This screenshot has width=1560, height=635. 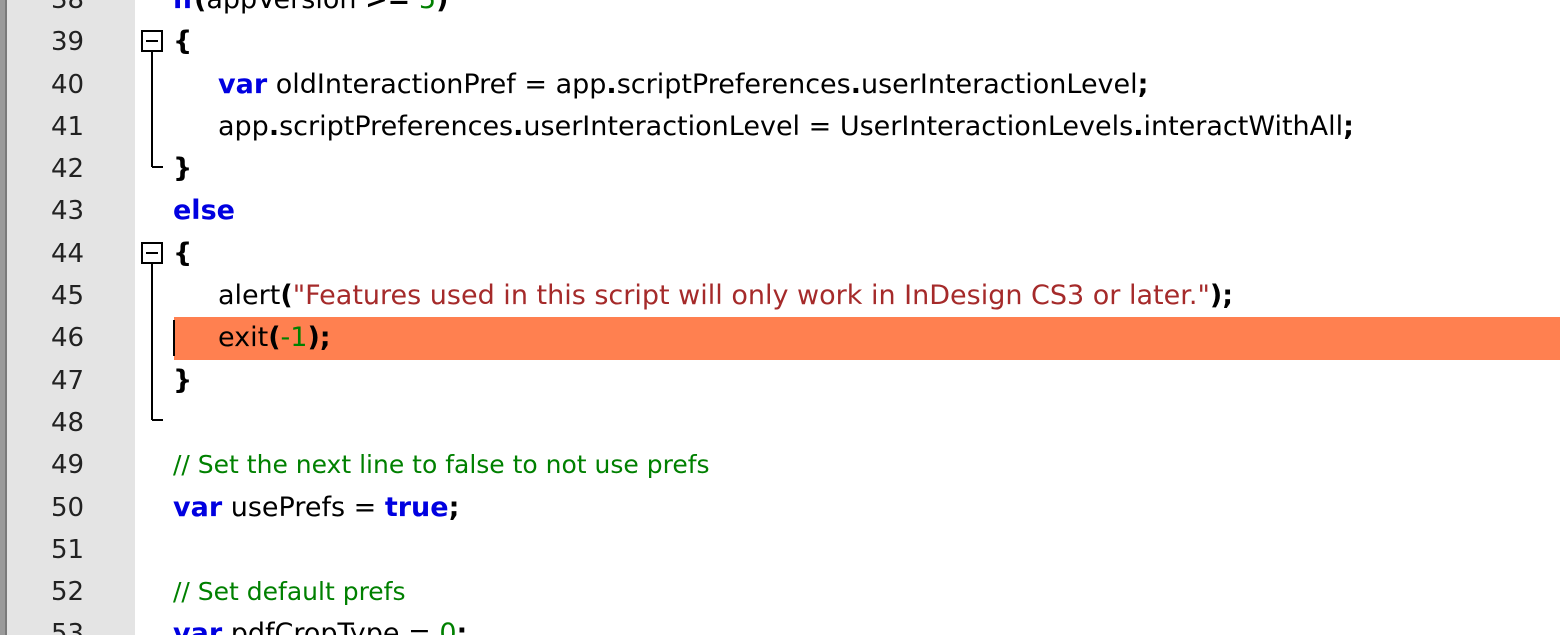 I want to click on token-kw: true, so click(x=416, y=507).